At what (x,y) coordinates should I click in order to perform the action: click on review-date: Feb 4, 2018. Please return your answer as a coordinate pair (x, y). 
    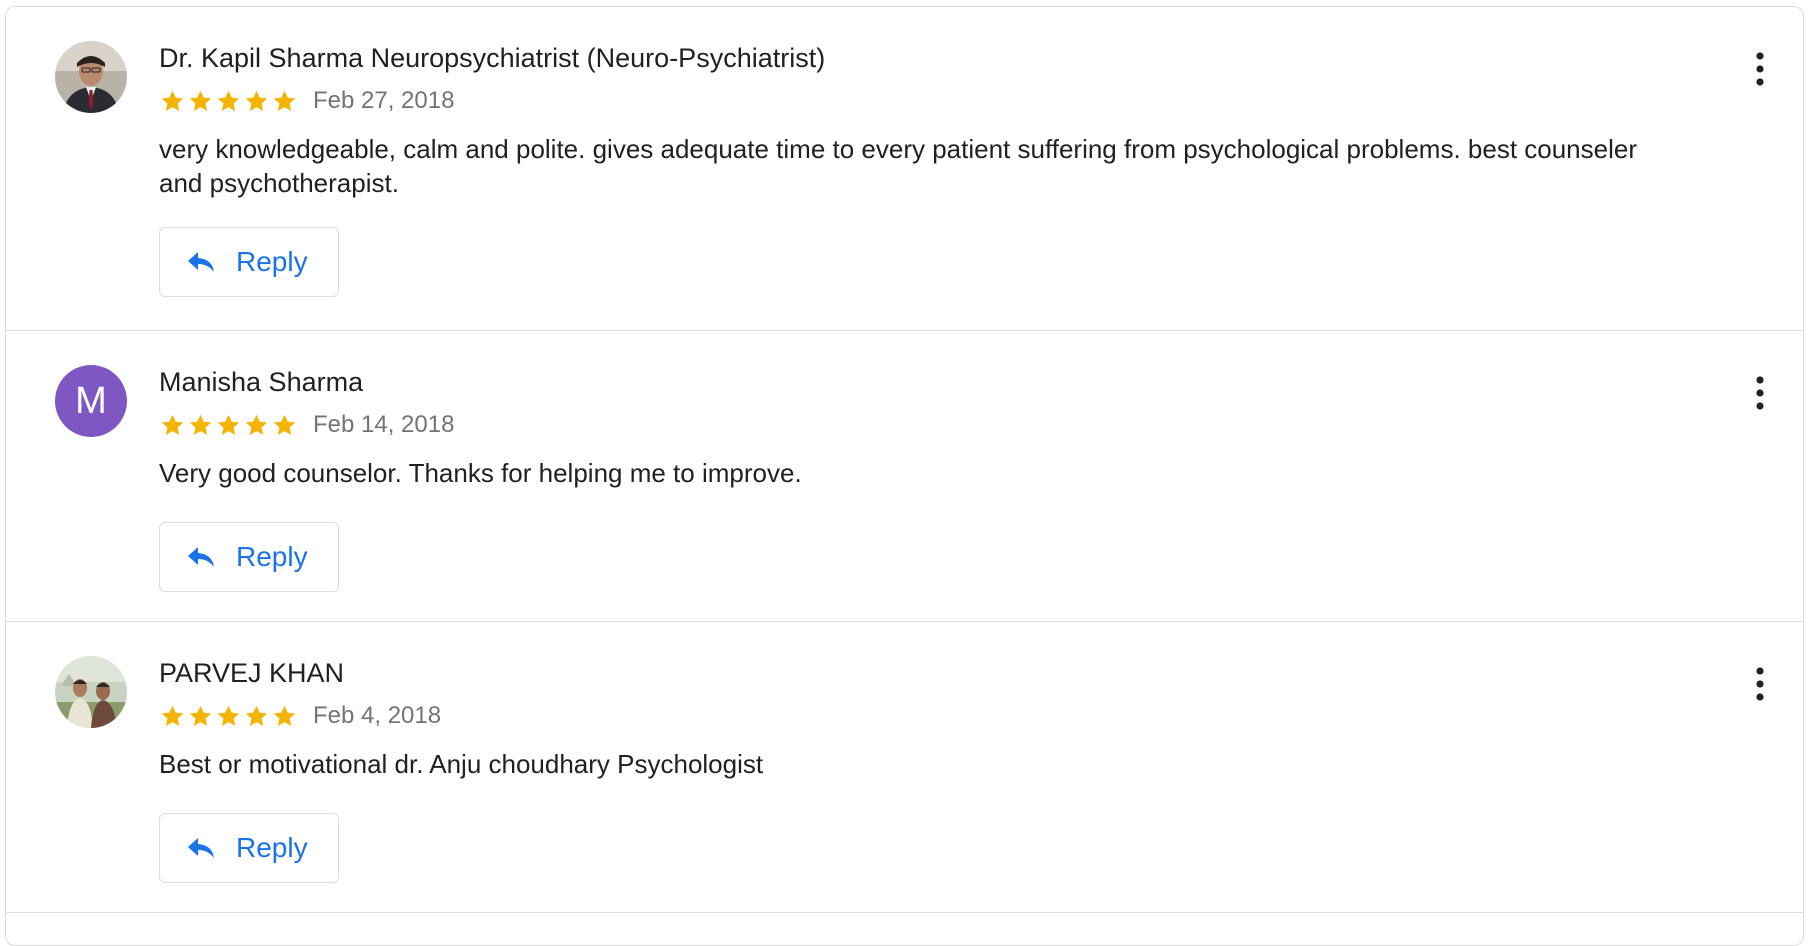
    Looking at the image, I should click on (377, 715).